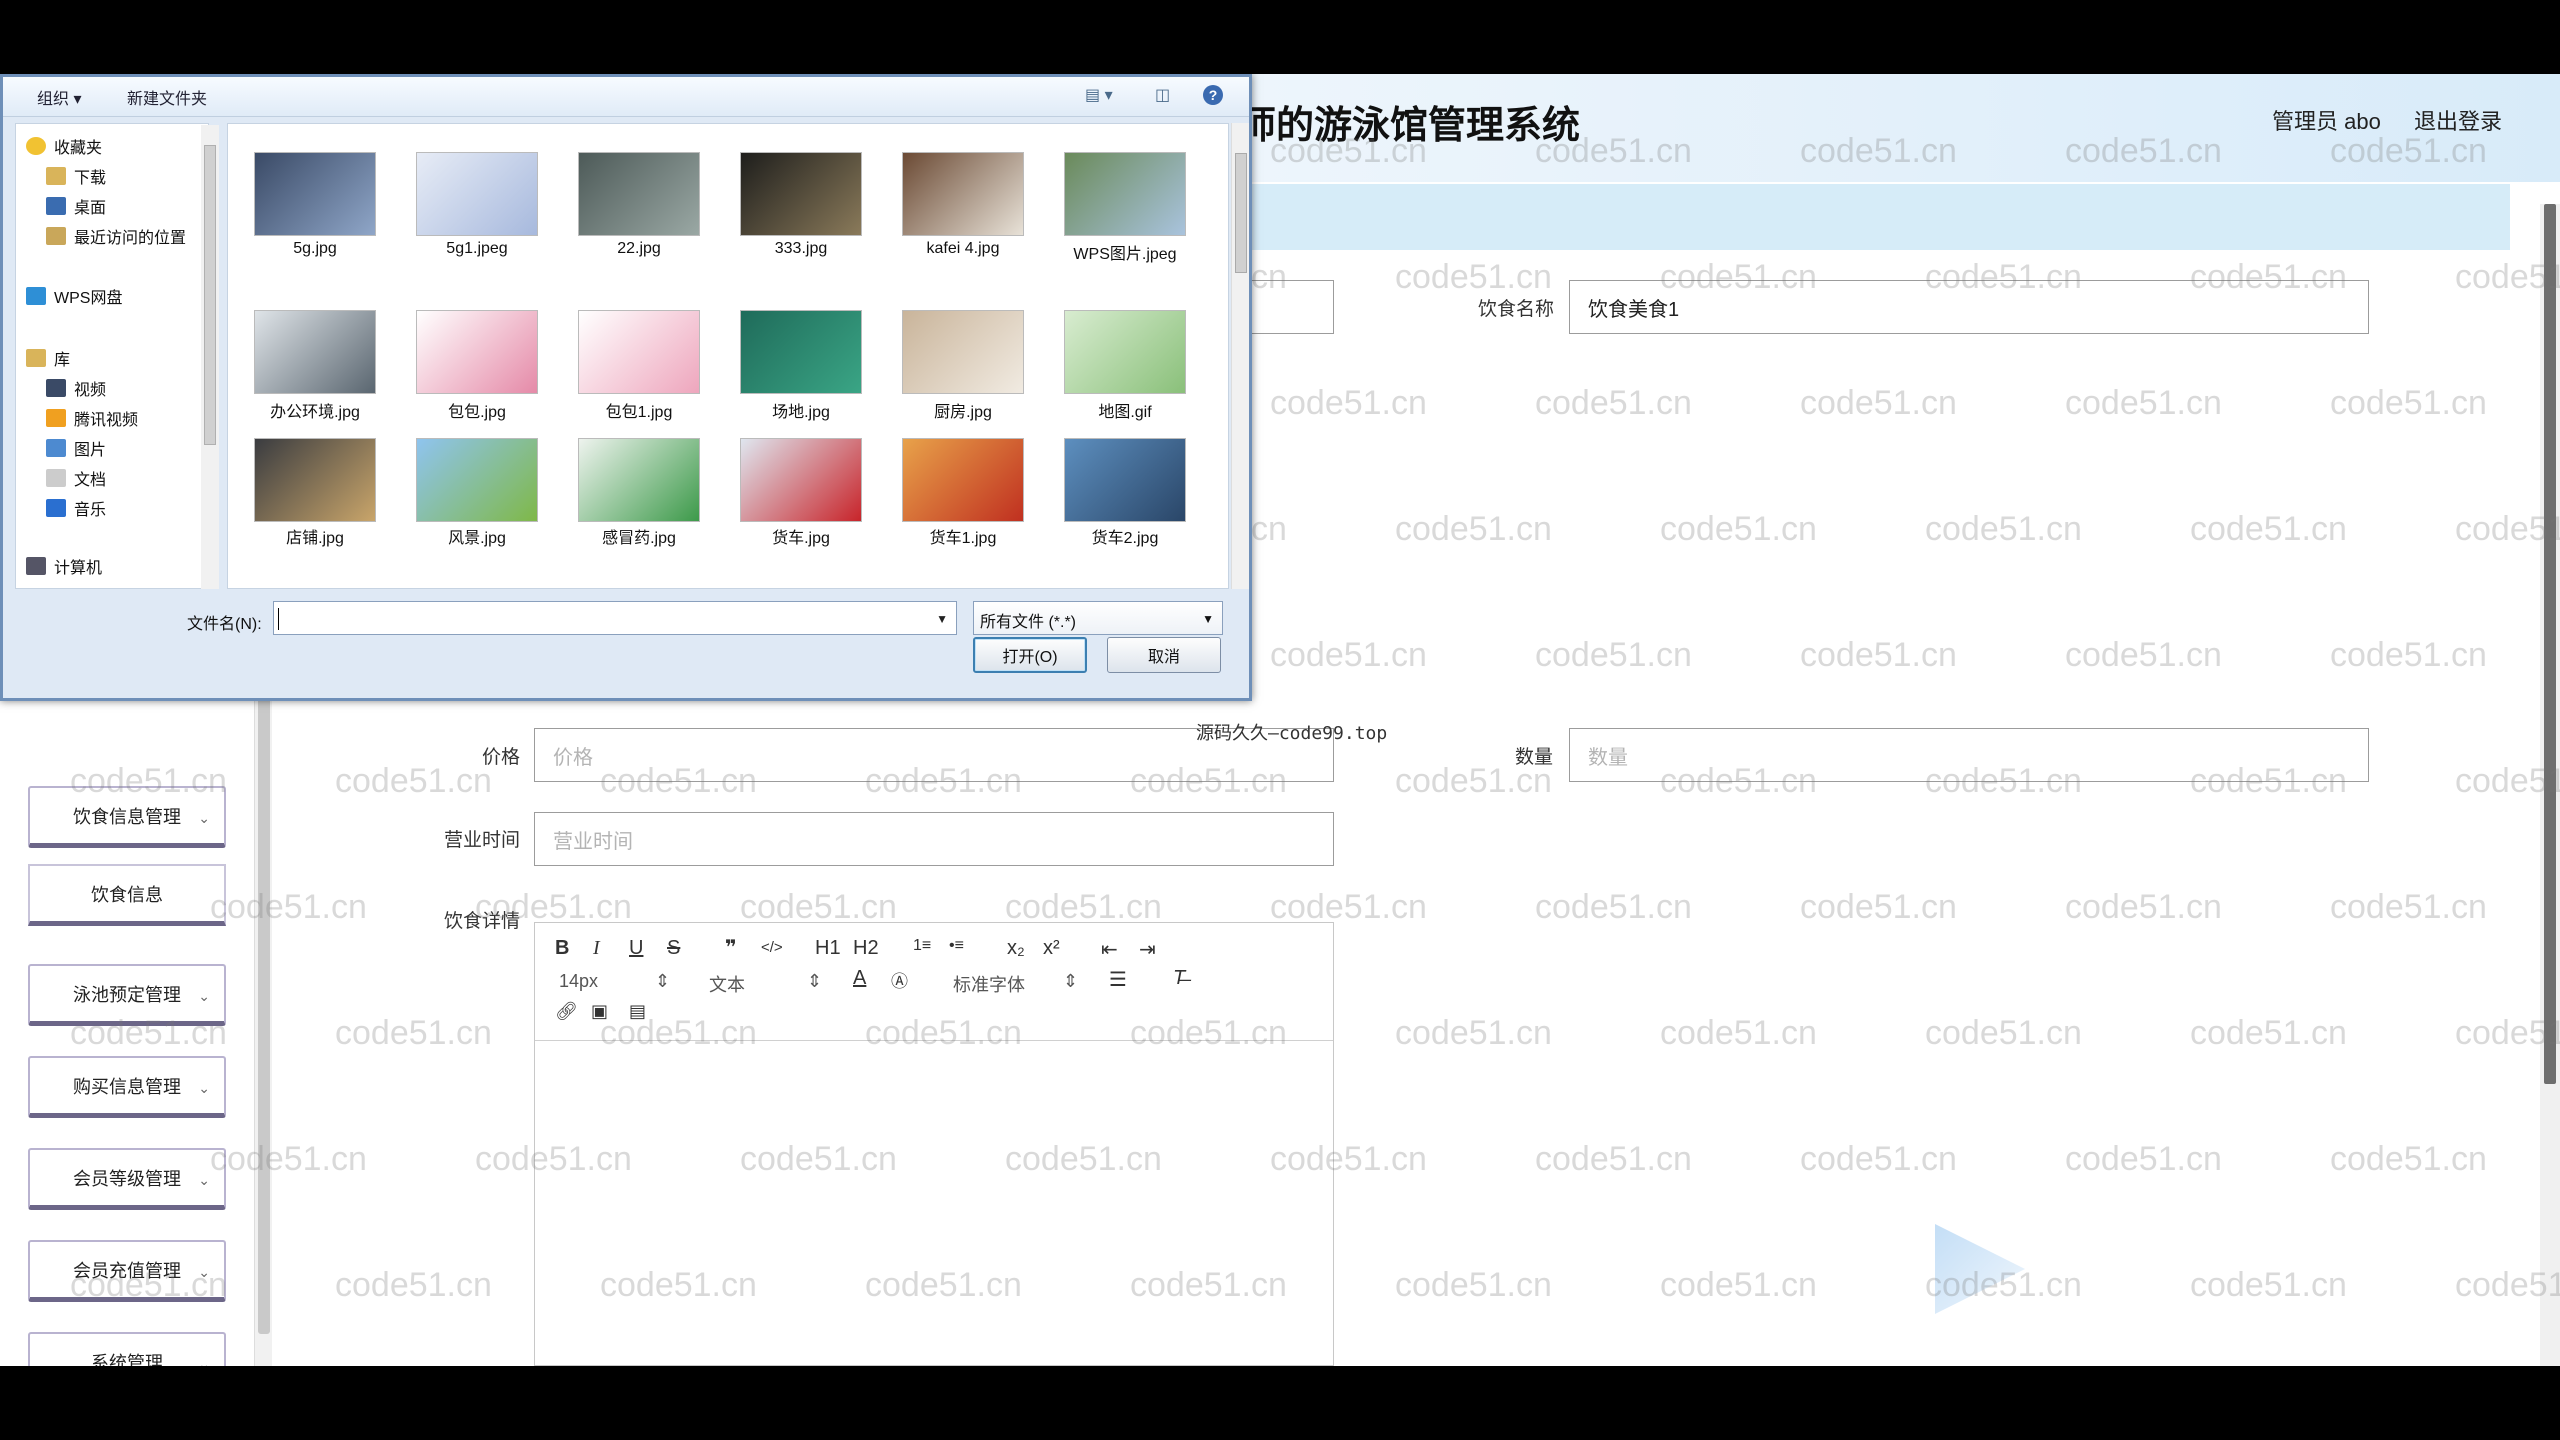 This screenshot has width=2560, height=1440. I want to click on nav-item: 计算机, so click(64, 566).